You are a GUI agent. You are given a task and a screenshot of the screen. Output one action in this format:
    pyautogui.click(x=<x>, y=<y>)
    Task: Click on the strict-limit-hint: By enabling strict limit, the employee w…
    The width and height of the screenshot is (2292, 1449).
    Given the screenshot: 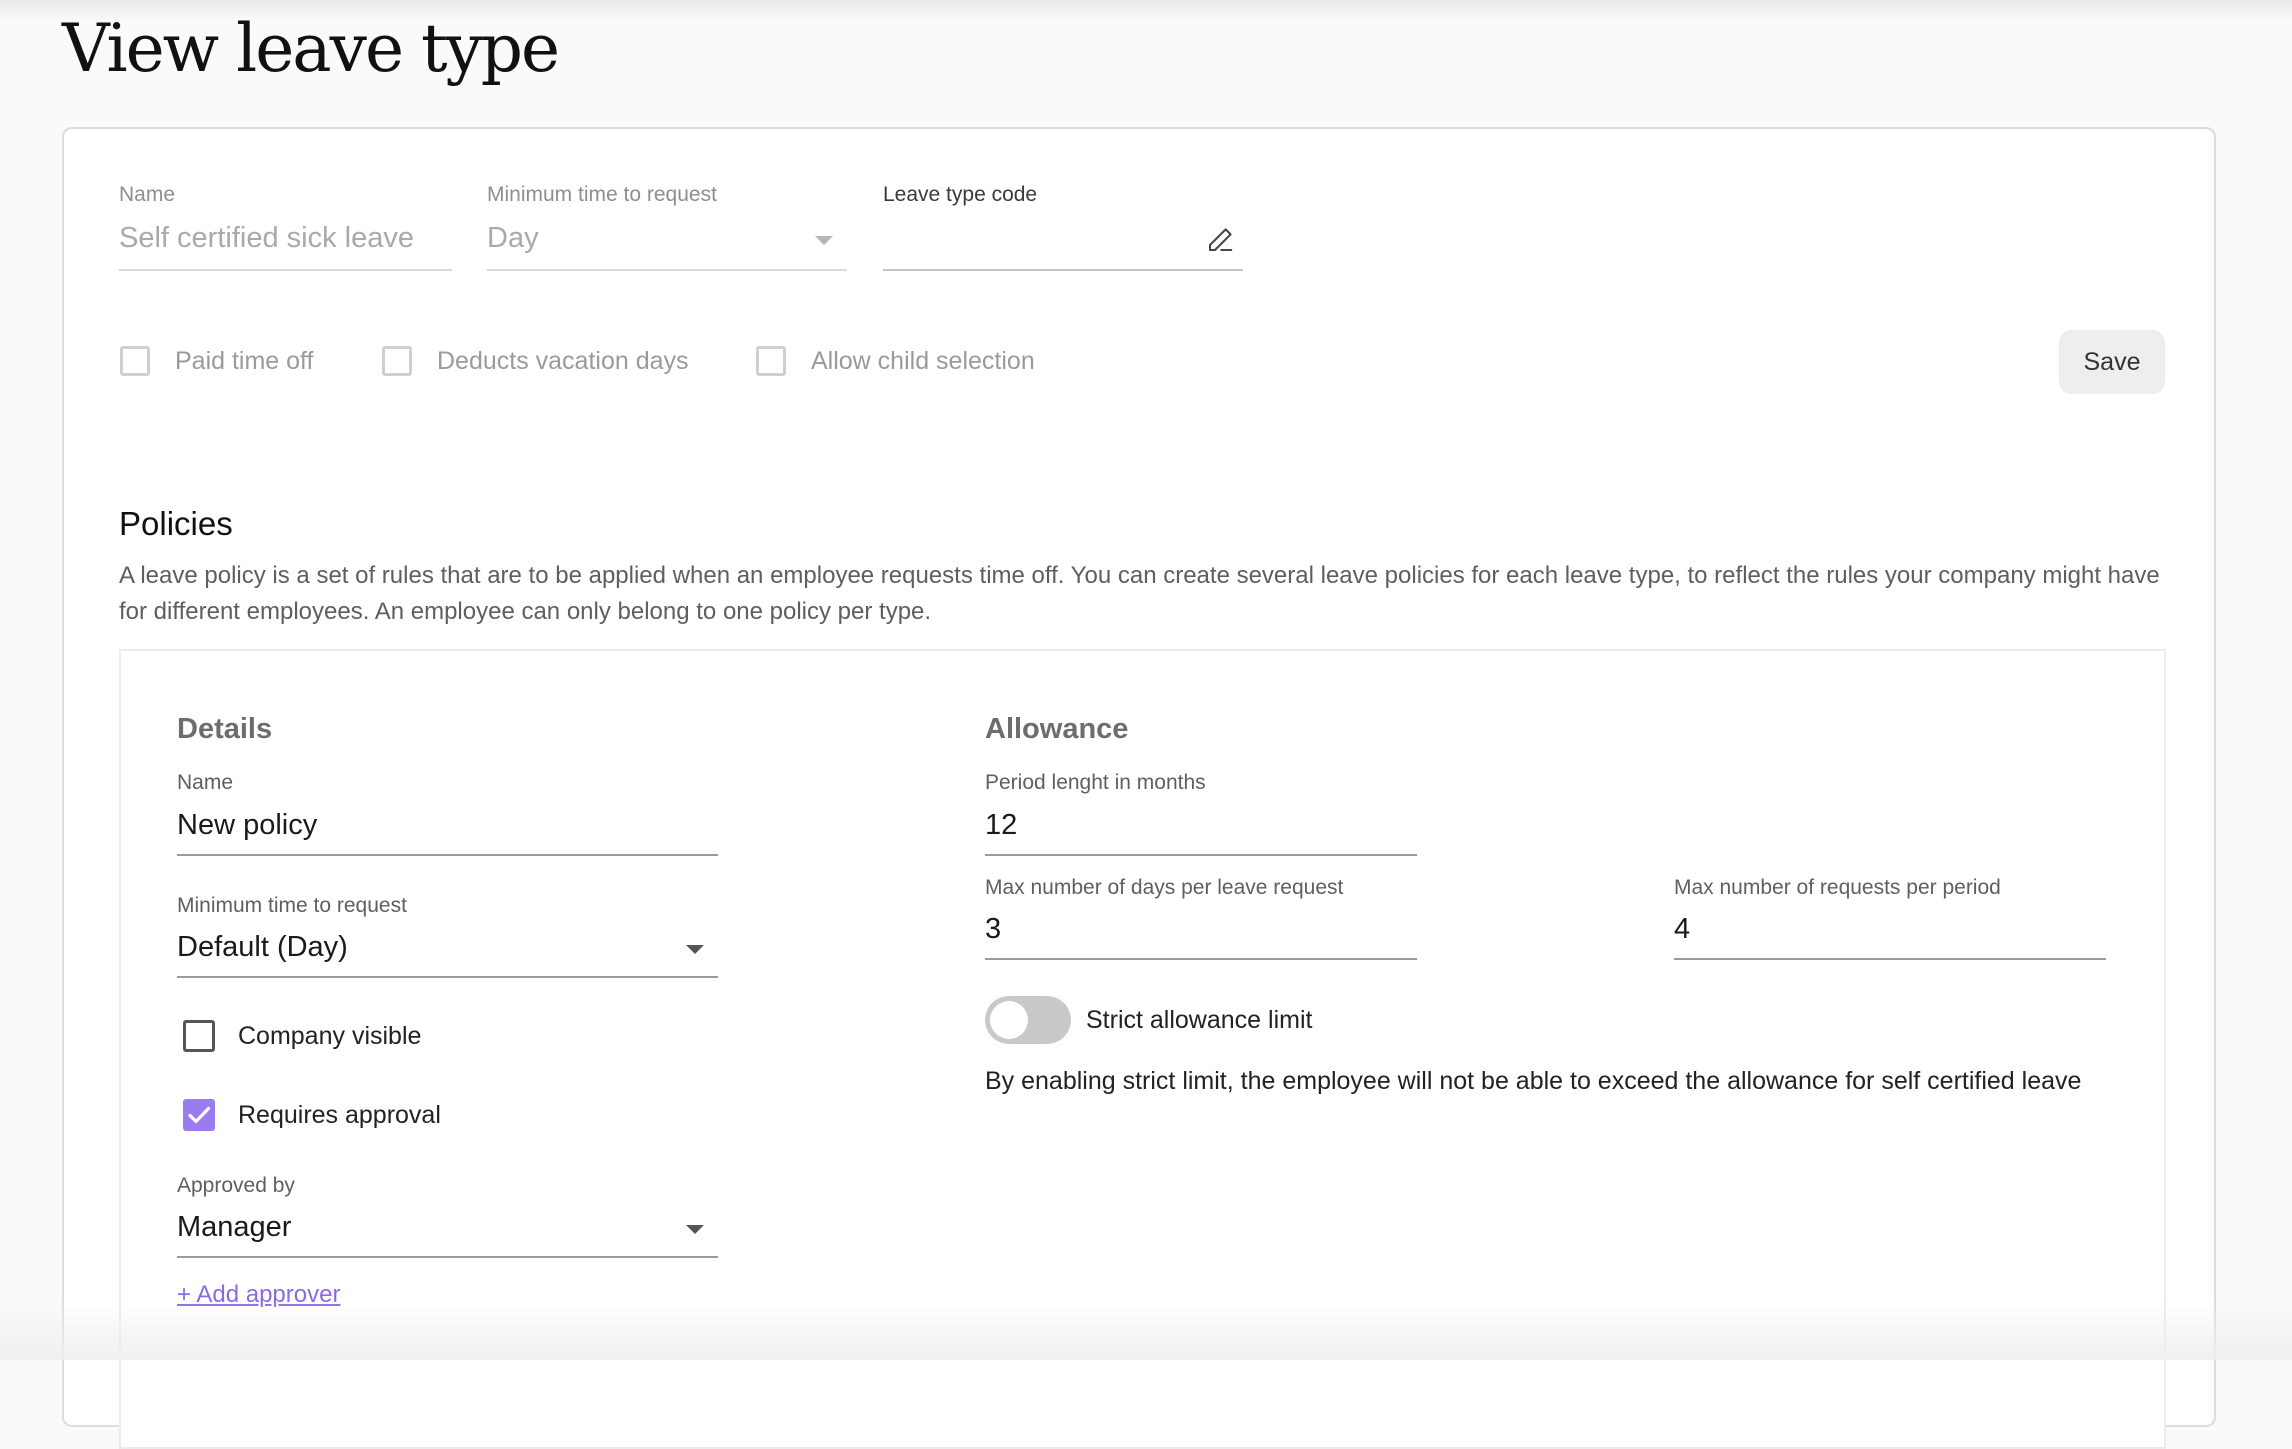 What is the action you would take?
    pyautogui.click(x=1533, y=1081)
    